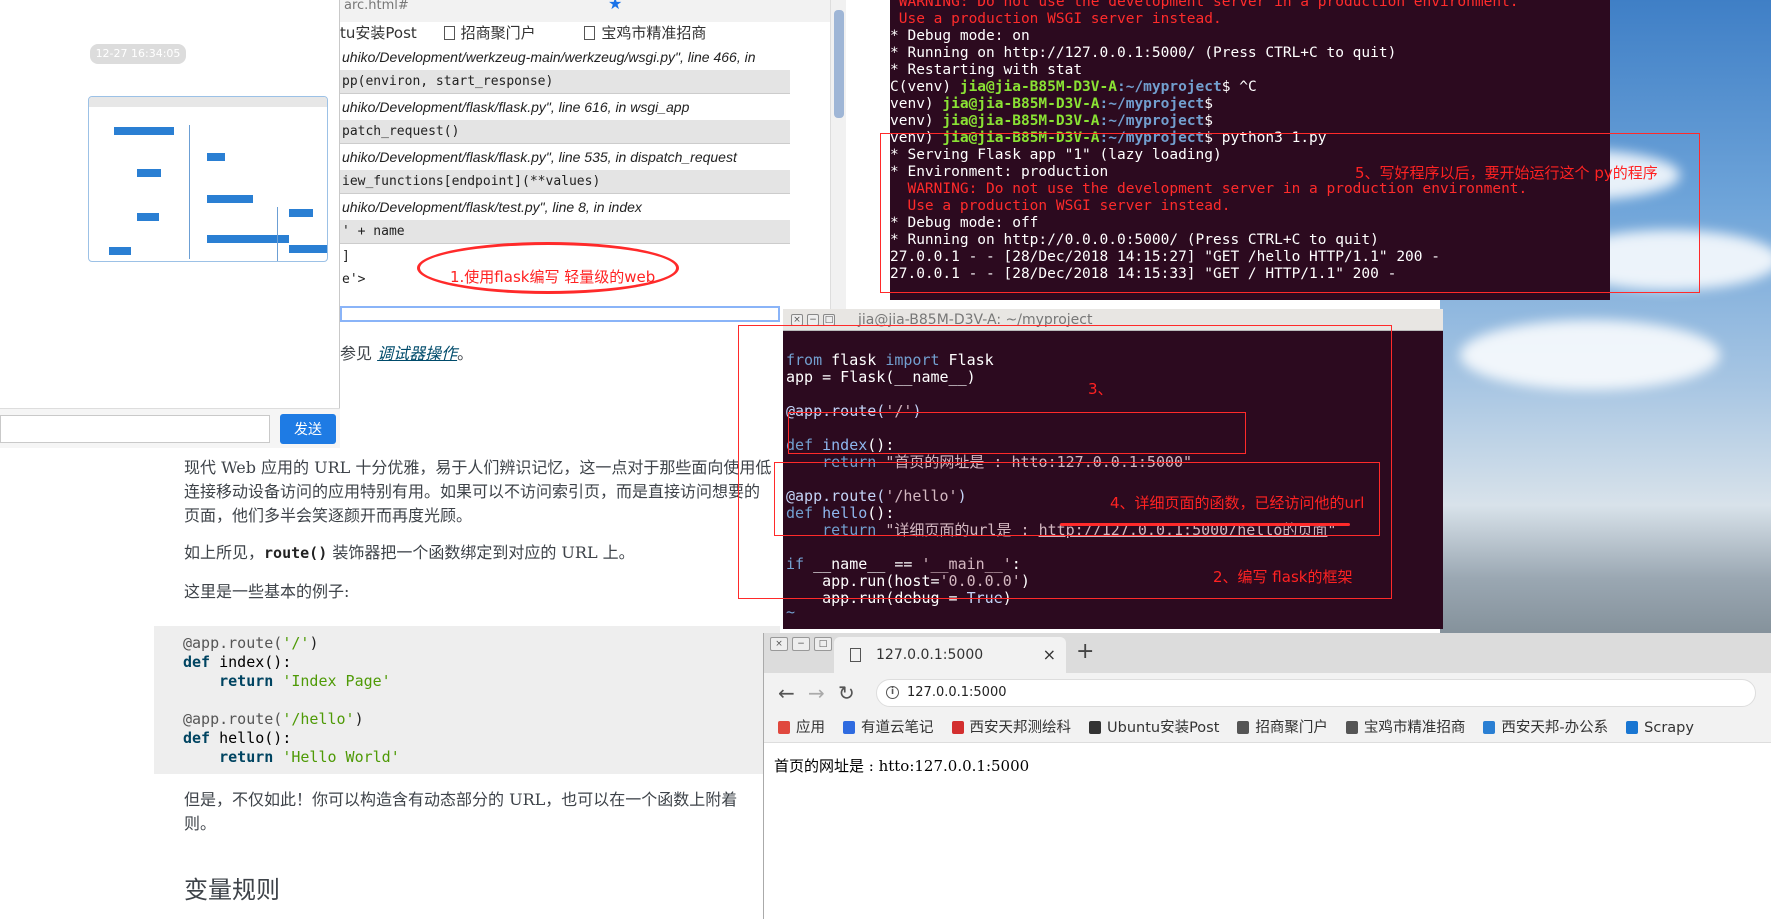 The image size is (1771, 919). What do you see at coordinates (472, 491) in the screenshot?
I see `url-paragraph-line2: 连接移动设备访问的应用特别有用。如果可以不访问索引页，而是直接访问想要的` at bounding box center [472, 491].